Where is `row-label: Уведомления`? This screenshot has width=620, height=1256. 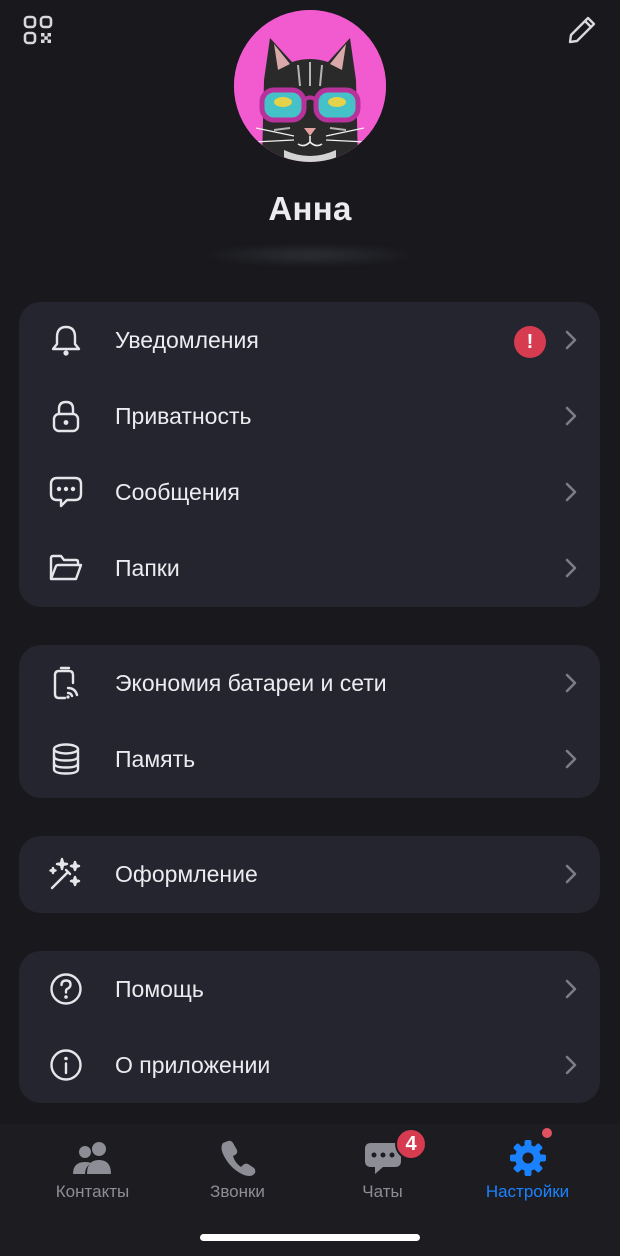 row-label: Уведомления is located at coordinates (187, 339).